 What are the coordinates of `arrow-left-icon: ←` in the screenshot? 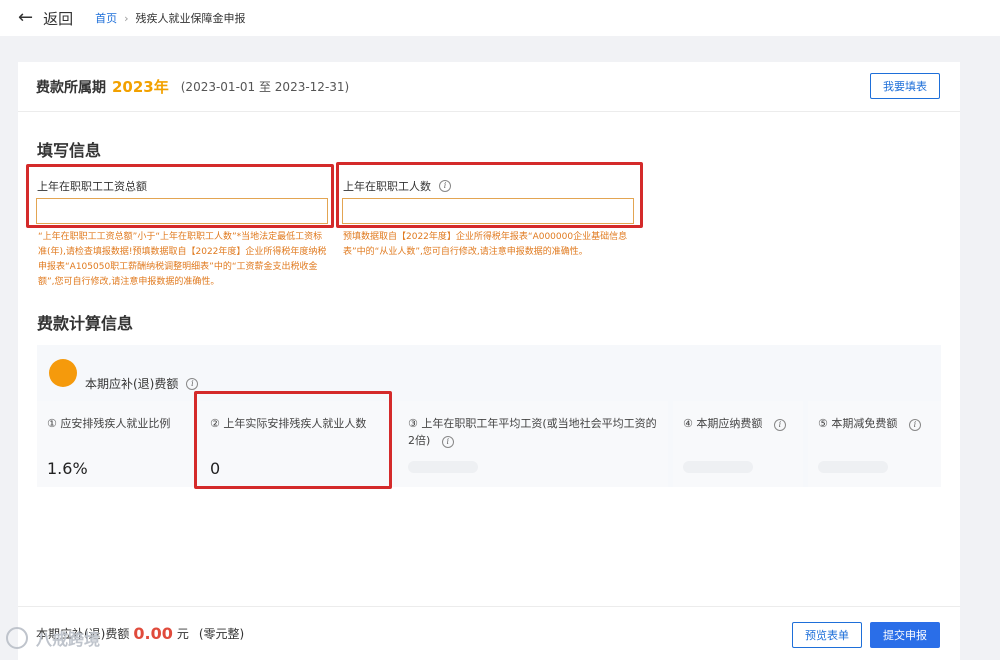 It's located at (26, 17).